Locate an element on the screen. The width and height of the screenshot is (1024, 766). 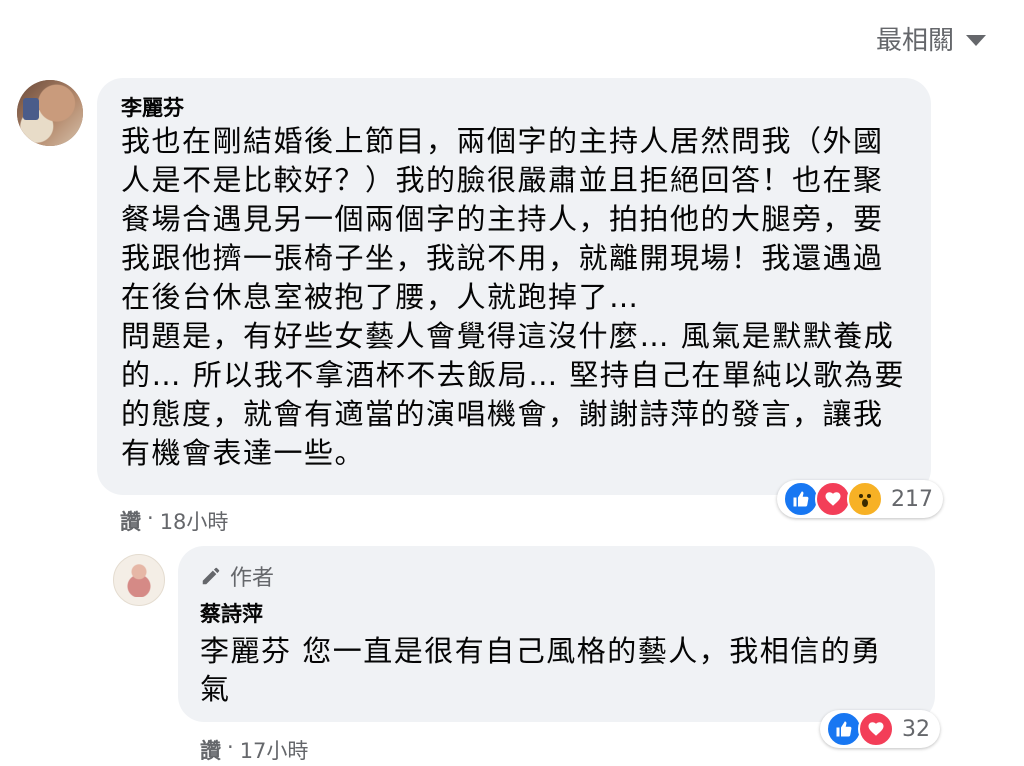
comment-line: 李麗芬 您一直是很有自己風格的藝人，我相信的勇 is located at coordinates (541, 651).